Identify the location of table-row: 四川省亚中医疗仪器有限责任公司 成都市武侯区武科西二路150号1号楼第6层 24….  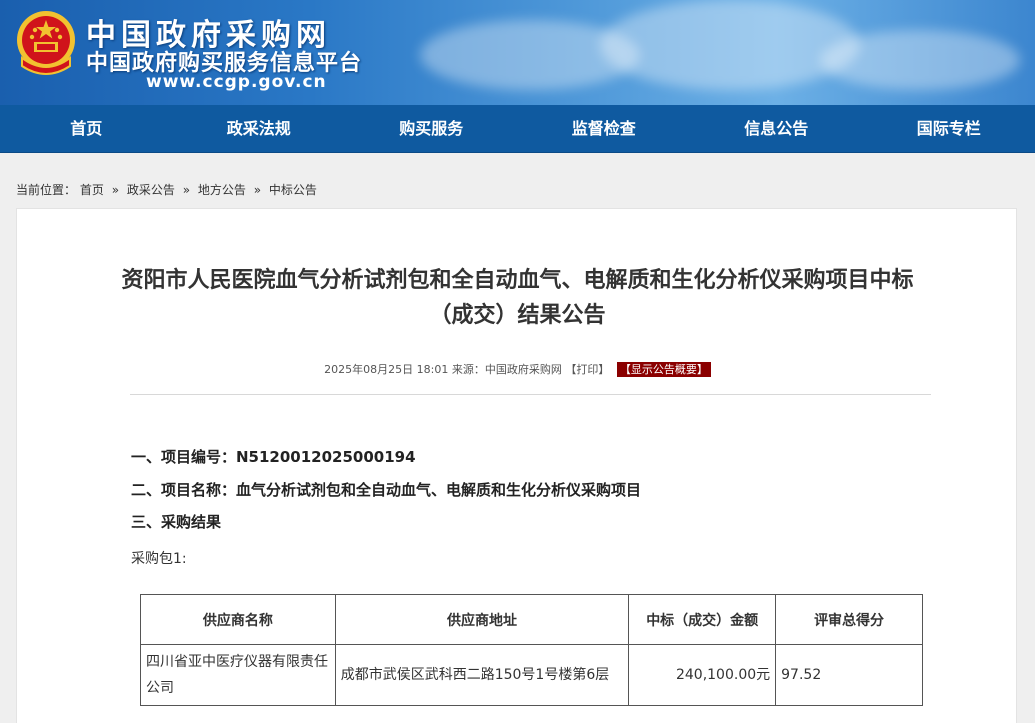
(531, 675).